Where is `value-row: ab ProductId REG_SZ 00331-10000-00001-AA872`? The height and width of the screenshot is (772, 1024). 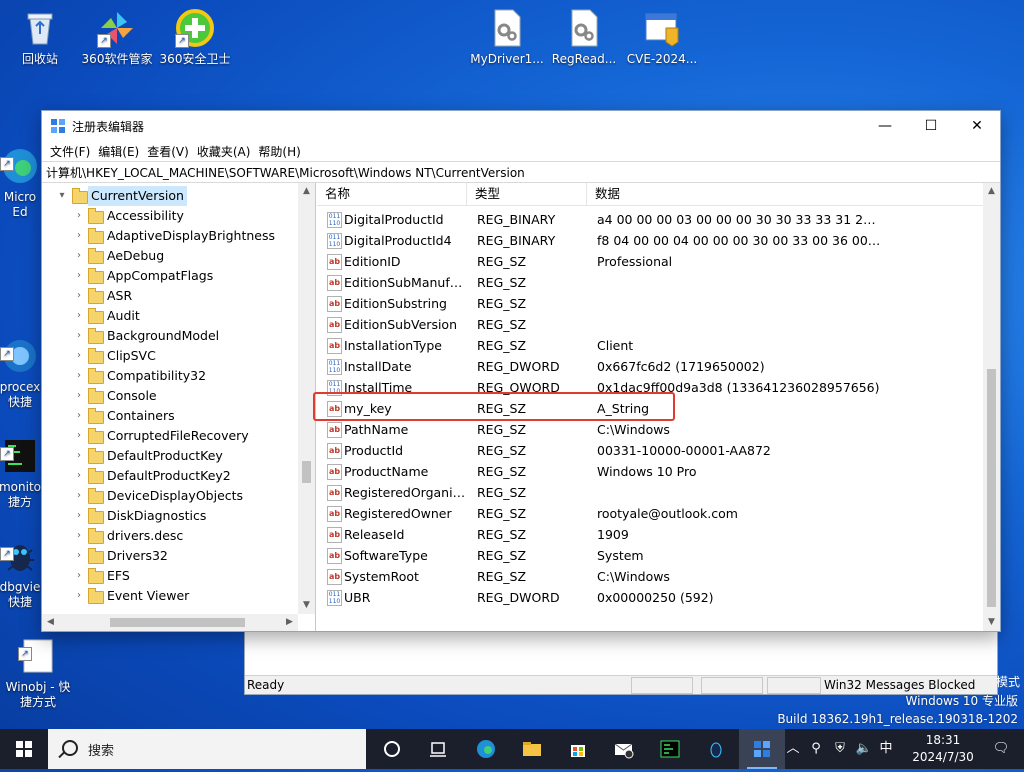 value-row: ab ProductId REG_SZ 00331-10000-00001-AA872 is located at coordinates (650, 450).